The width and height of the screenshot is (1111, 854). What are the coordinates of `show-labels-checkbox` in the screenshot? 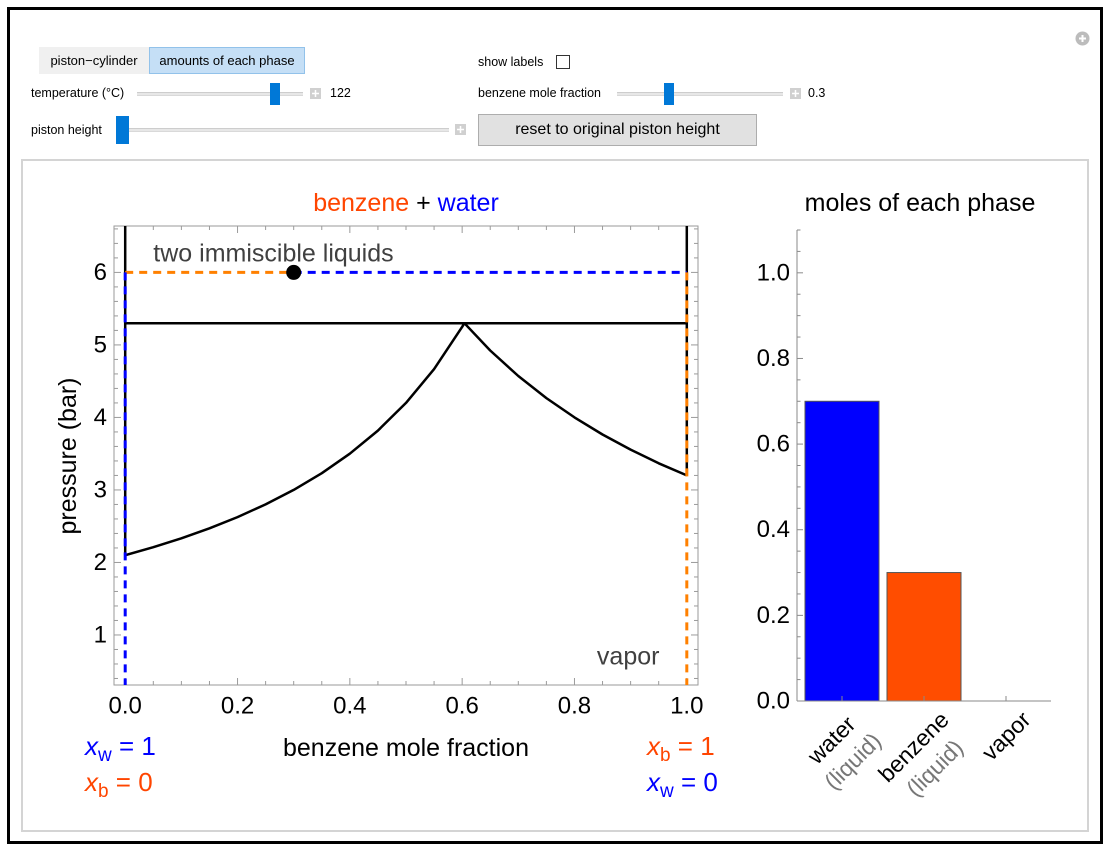 It's located at (563, 62).